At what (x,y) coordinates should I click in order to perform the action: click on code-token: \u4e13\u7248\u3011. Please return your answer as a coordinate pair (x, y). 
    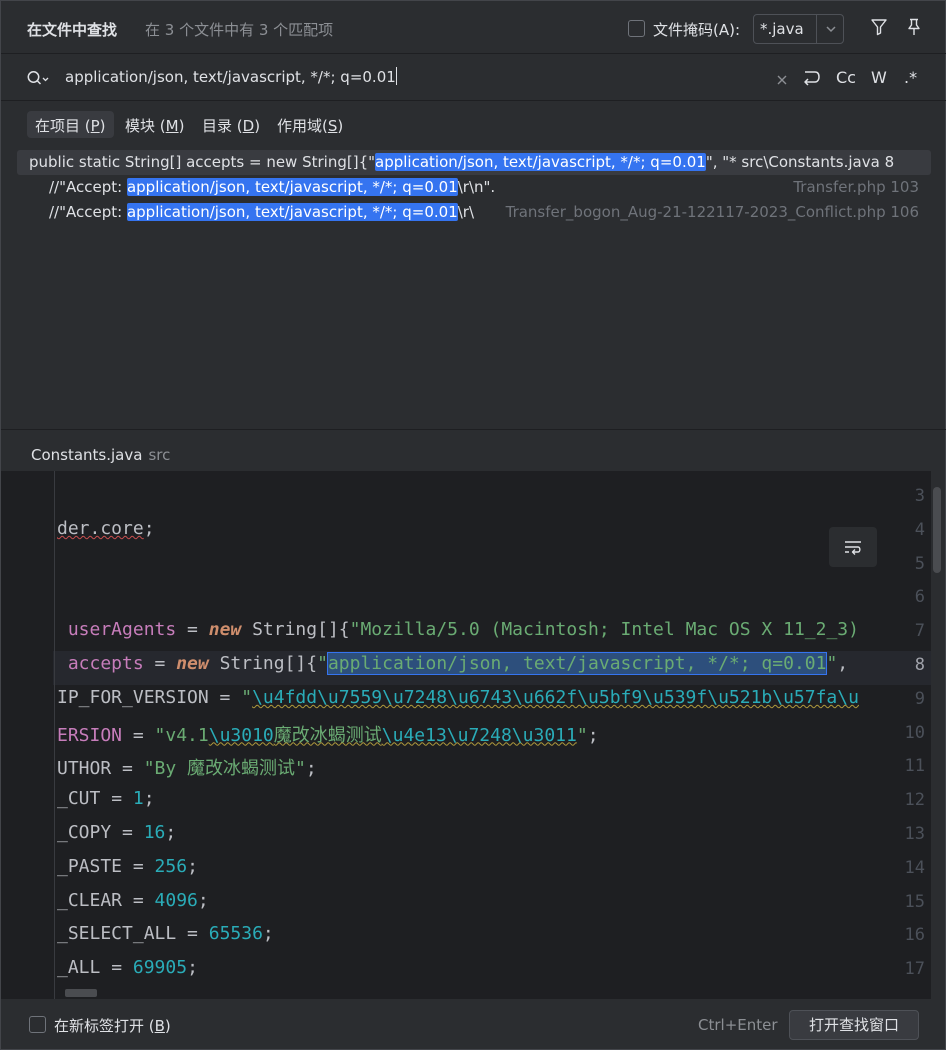
    Looking at the image, I should click on (479, 735).